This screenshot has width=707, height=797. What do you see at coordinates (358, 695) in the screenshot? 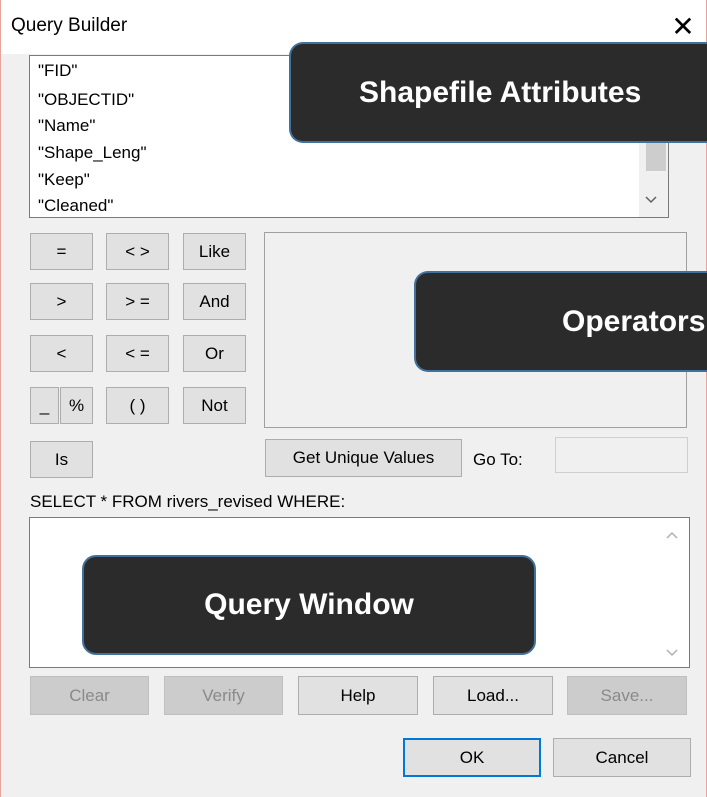
I see `help-button: Help` at bounding box center [358, 695].